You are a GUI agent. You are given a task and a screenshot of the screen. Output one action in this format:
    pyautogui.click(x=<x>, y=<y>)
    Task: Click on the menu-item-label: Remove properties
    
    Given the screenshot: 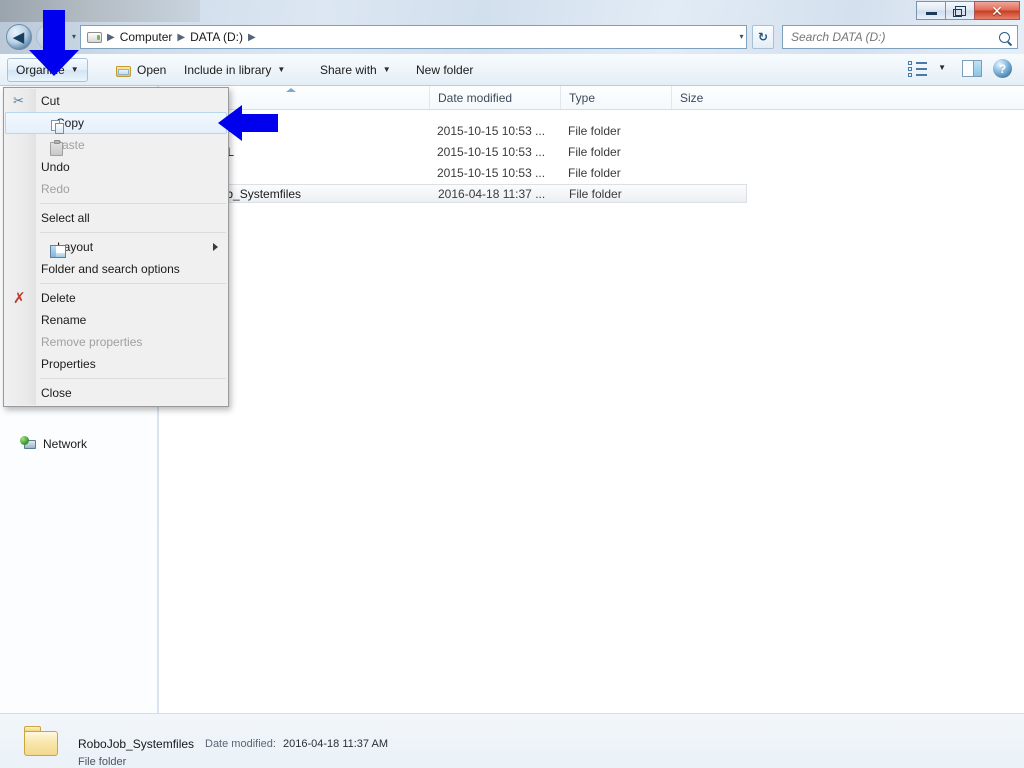 What is the action you would take?
    pyautogui.click(x=92, y=342)
    